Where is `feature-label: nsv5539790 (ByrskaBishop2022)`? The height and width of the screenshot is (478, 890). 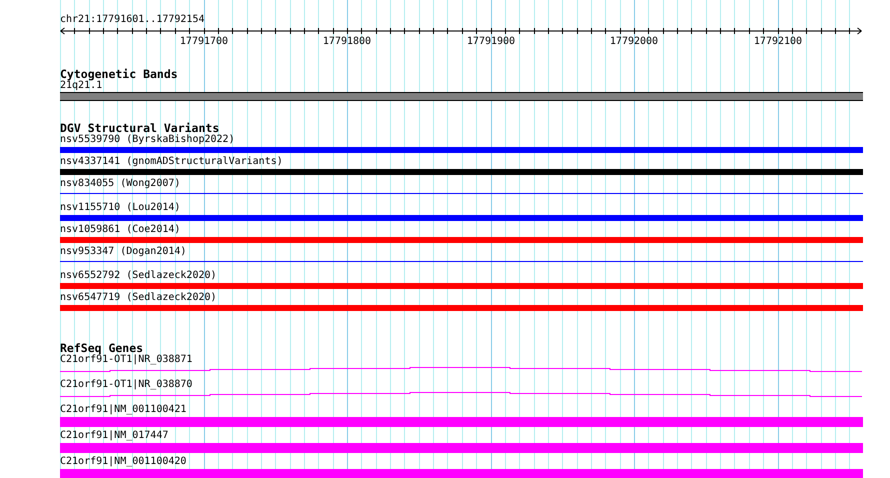 feature-label: nsv5539790 (ByrskaBishop2022) is located at coordinates (147, 140).